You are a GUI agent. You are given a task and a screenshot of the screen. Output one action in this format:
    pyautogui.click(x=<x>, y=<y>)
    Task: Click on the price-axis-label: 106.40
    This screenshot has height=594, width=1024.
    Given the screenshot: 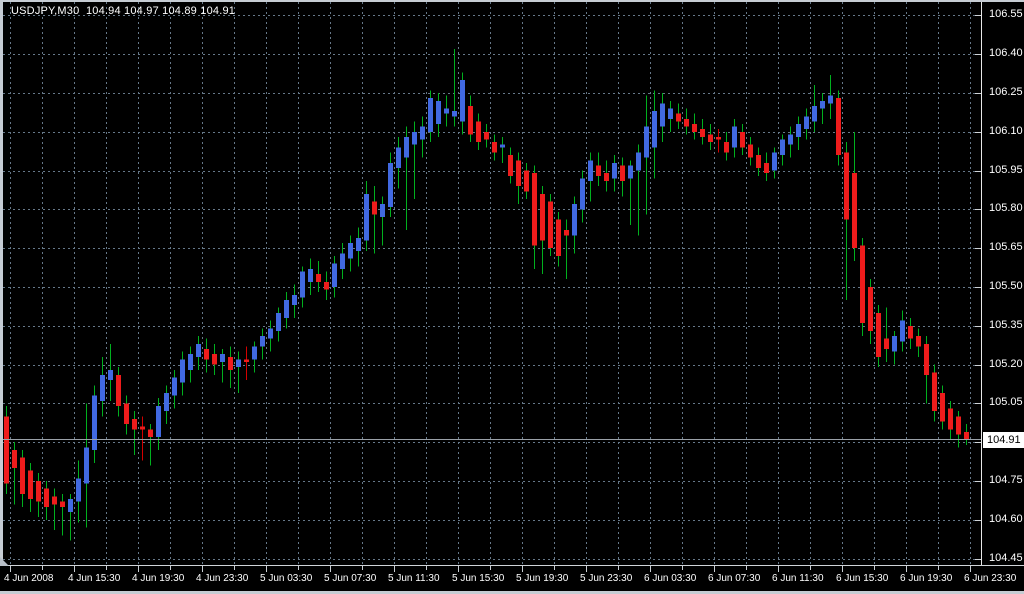 What is the action you would take?
    pyautogui.click(x=1006, y=53)
    